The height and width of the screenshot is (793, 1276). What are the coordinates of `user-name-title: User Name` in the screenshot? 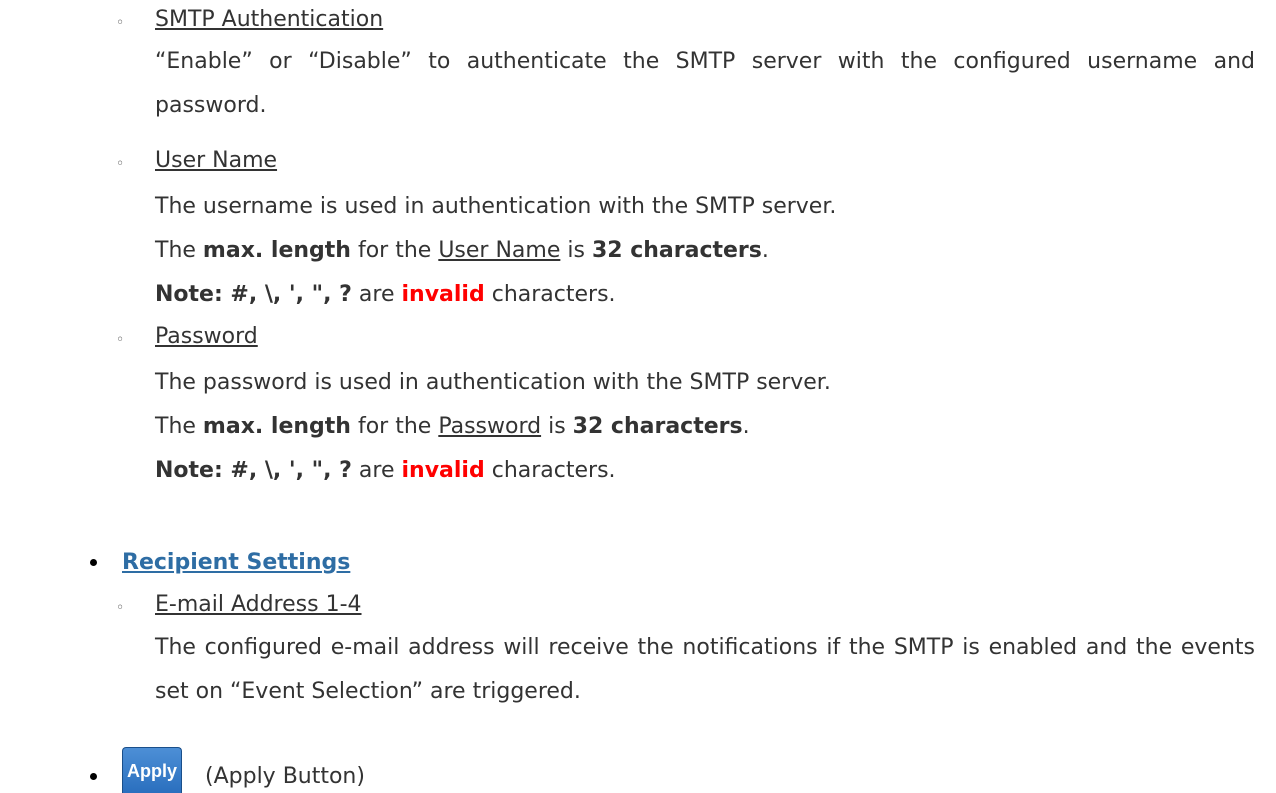 It's located at (216, 160).